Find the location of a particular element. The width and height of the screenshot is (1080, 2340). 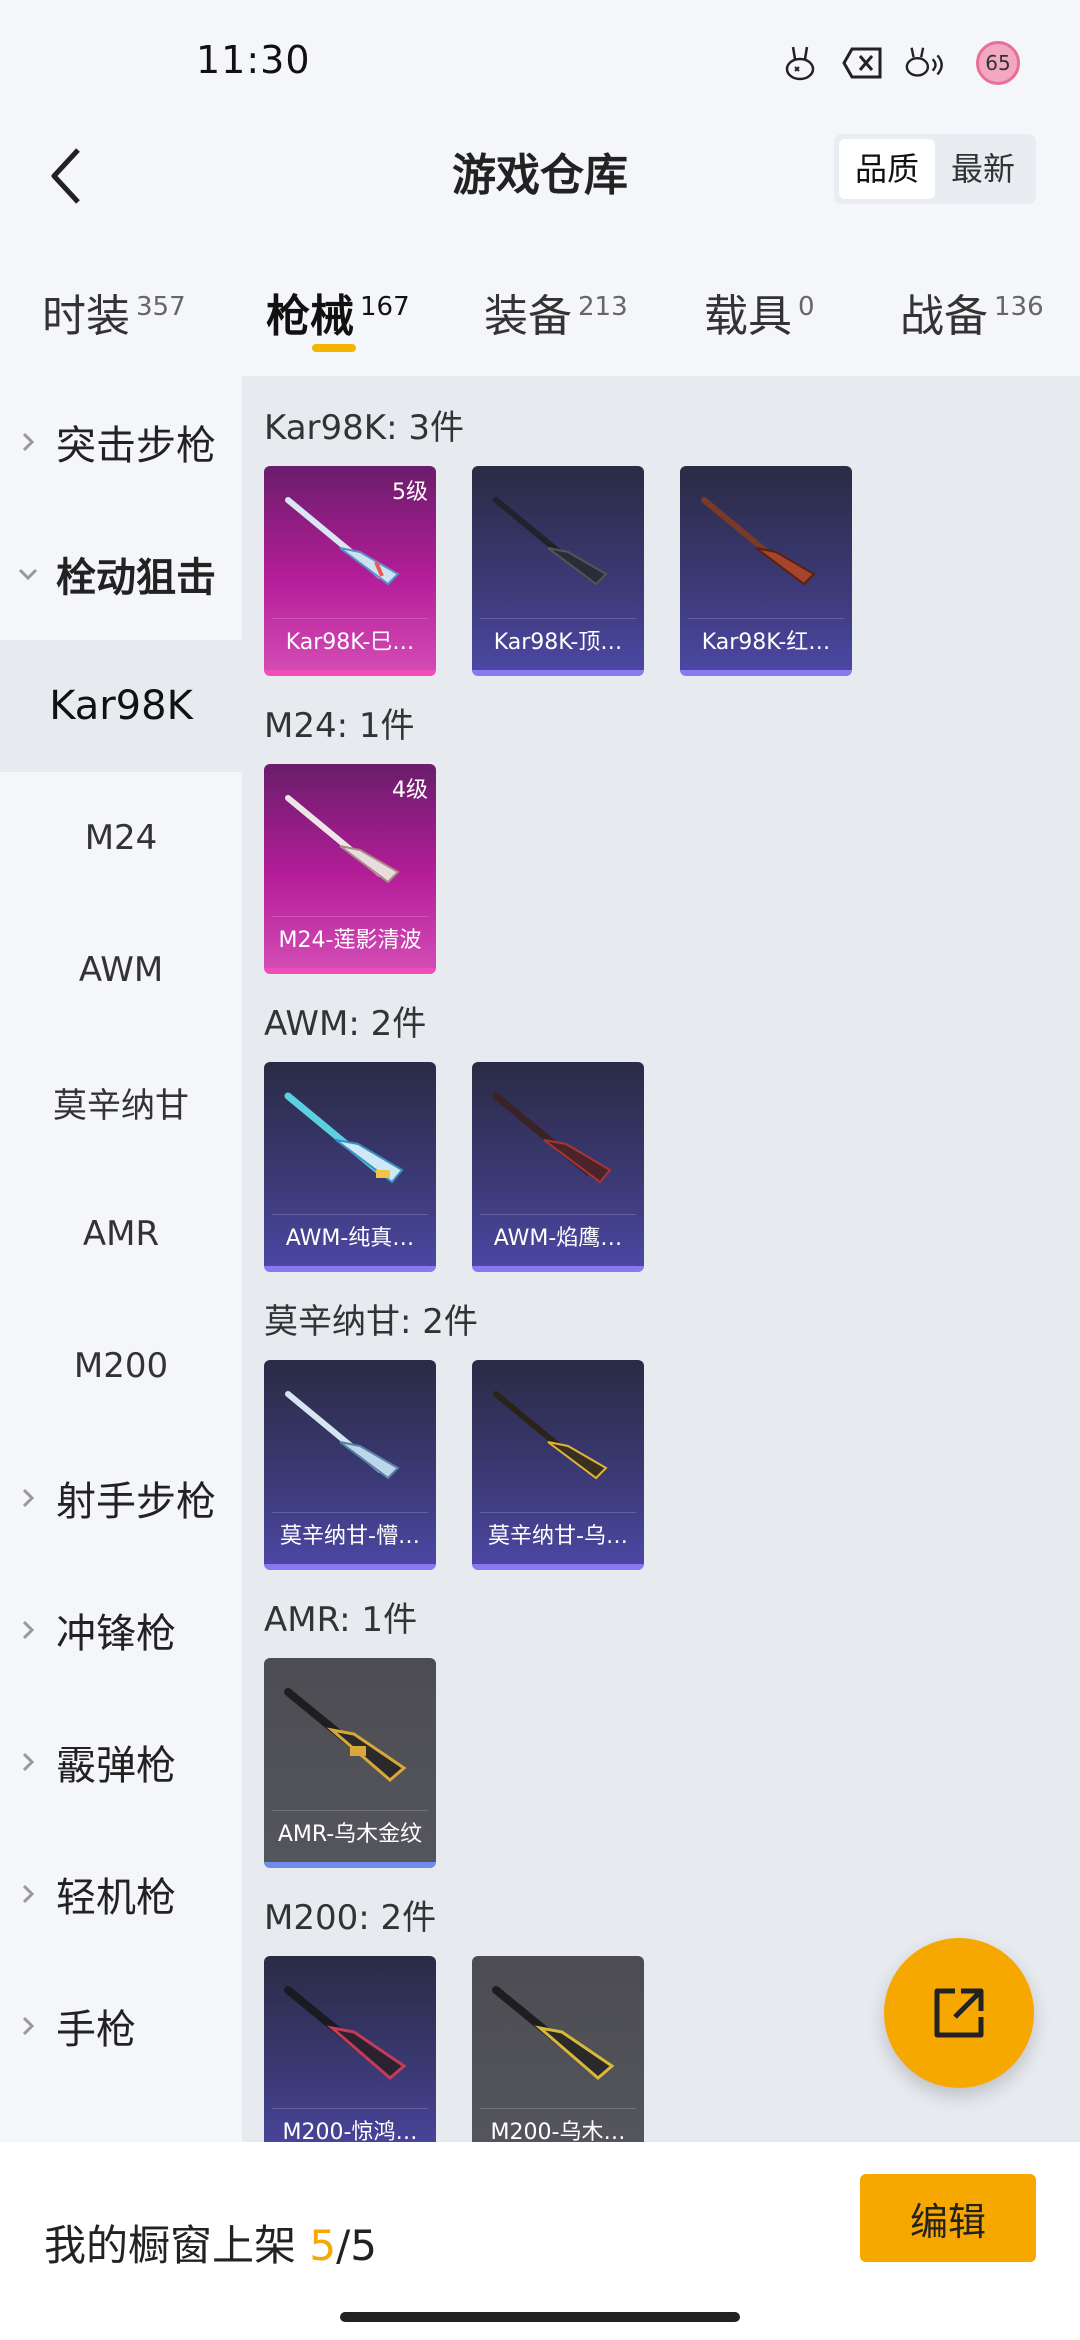

sidebar-item-label: 冲锋枪 is located at coordinates (116, 1634).